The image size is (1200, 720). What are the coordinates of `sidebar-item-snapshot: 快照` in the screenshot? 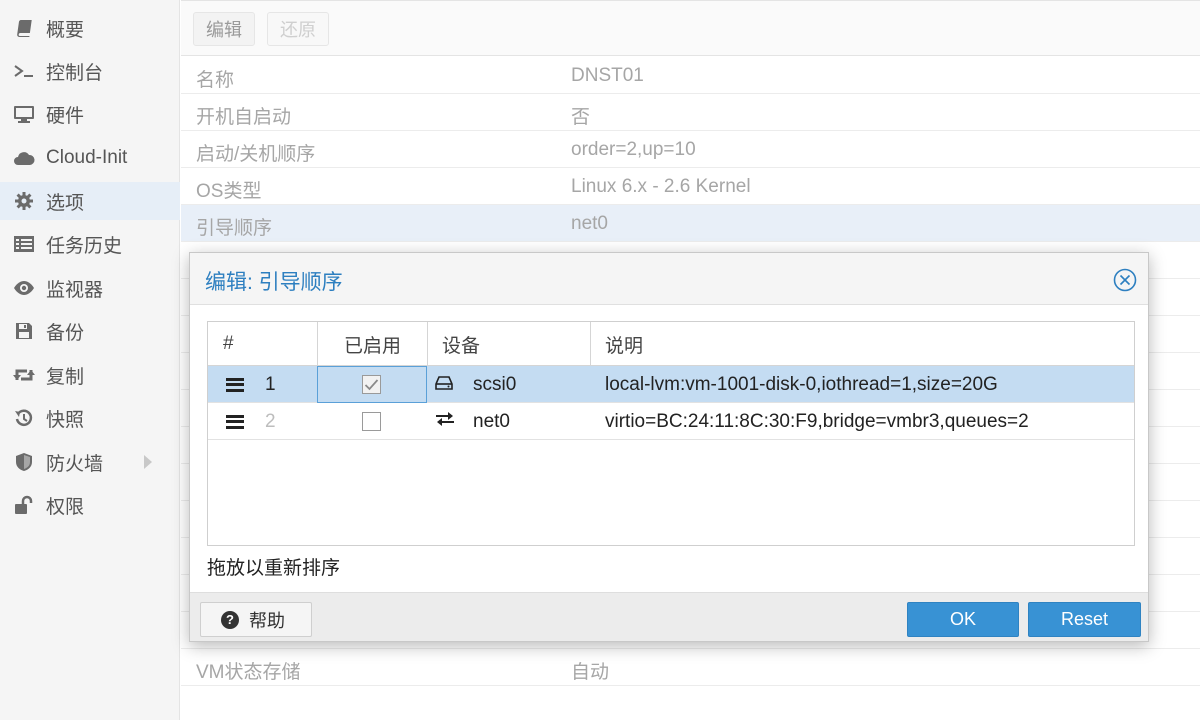 It's located at (90, 418).